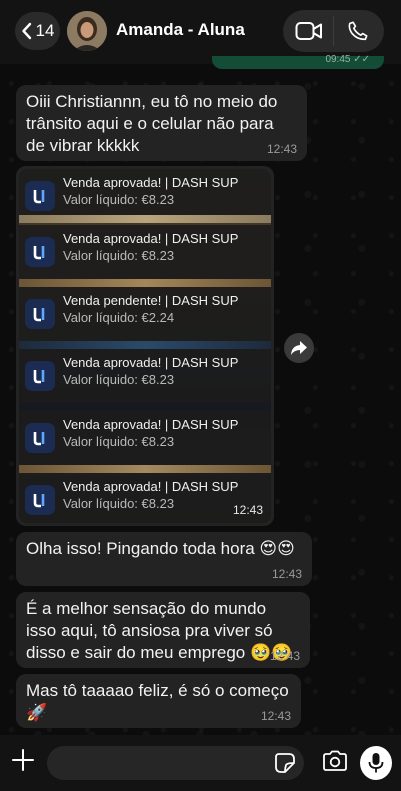  I want to click on forward-icon, so click(299, 348).